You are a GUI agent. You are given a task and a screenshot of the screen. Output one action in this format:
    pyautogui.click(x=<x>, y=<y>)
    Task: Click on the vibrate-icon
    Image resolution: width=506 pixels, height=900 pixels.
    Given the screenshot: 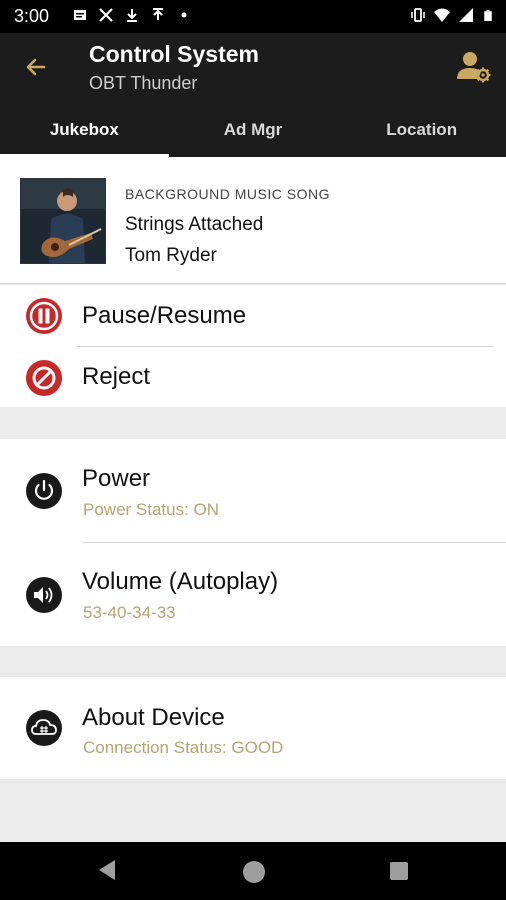 What is the action you would take?
    pyautogui.click(x=418, y=15)
    